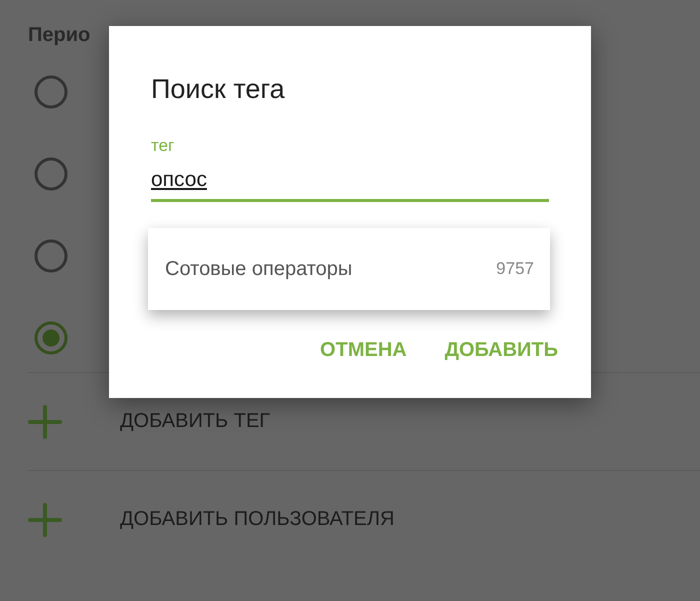 The image size is (700, 601). What do you see at coordinates (257, 519) in the screenshot?
I see `add-action: ДОБАВИТЬ ПОЛЬЗОВАТЕЛЯ` at bounding box center [257, 519].